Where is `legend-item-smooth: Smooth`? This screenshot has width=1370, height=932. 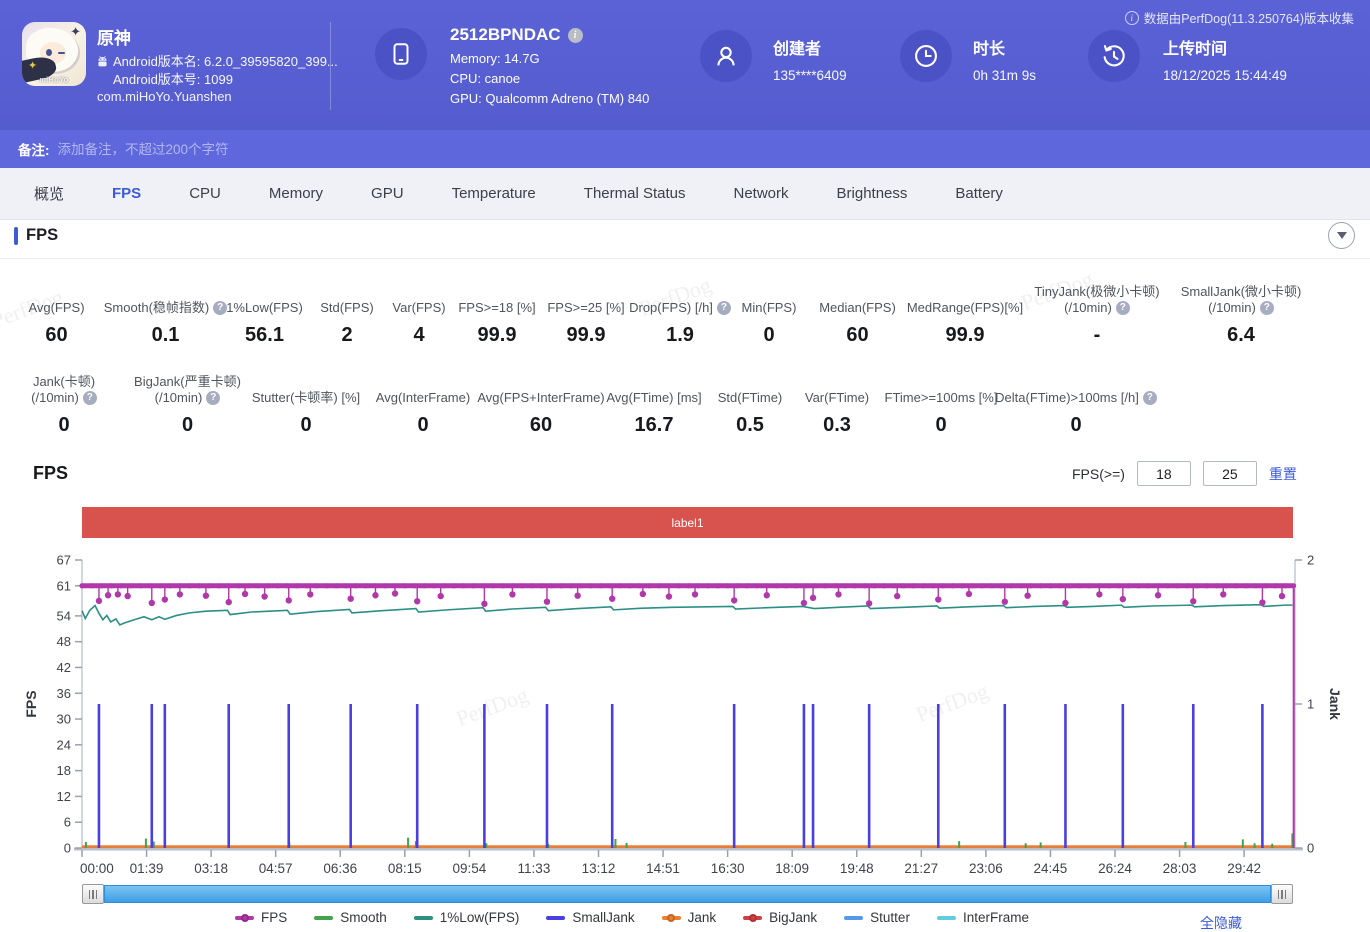
legend-item-smooth: Smooth is located at coordinates (350, 917).